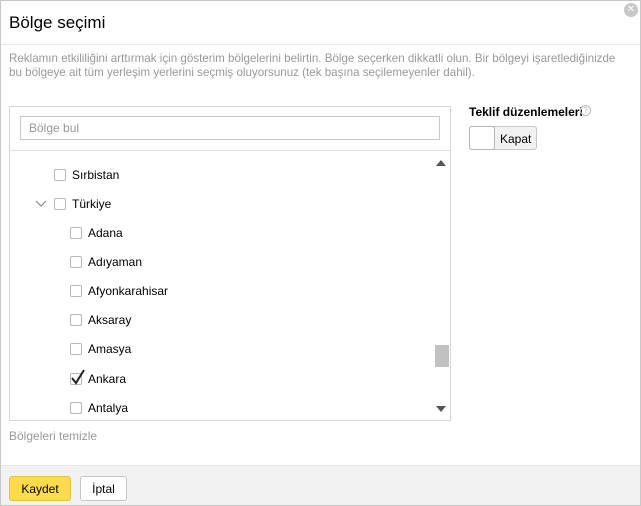  Describe the element at coordinates (110, 320) in the screenshot. I see `tree-item-label: Aksaray` at that location.